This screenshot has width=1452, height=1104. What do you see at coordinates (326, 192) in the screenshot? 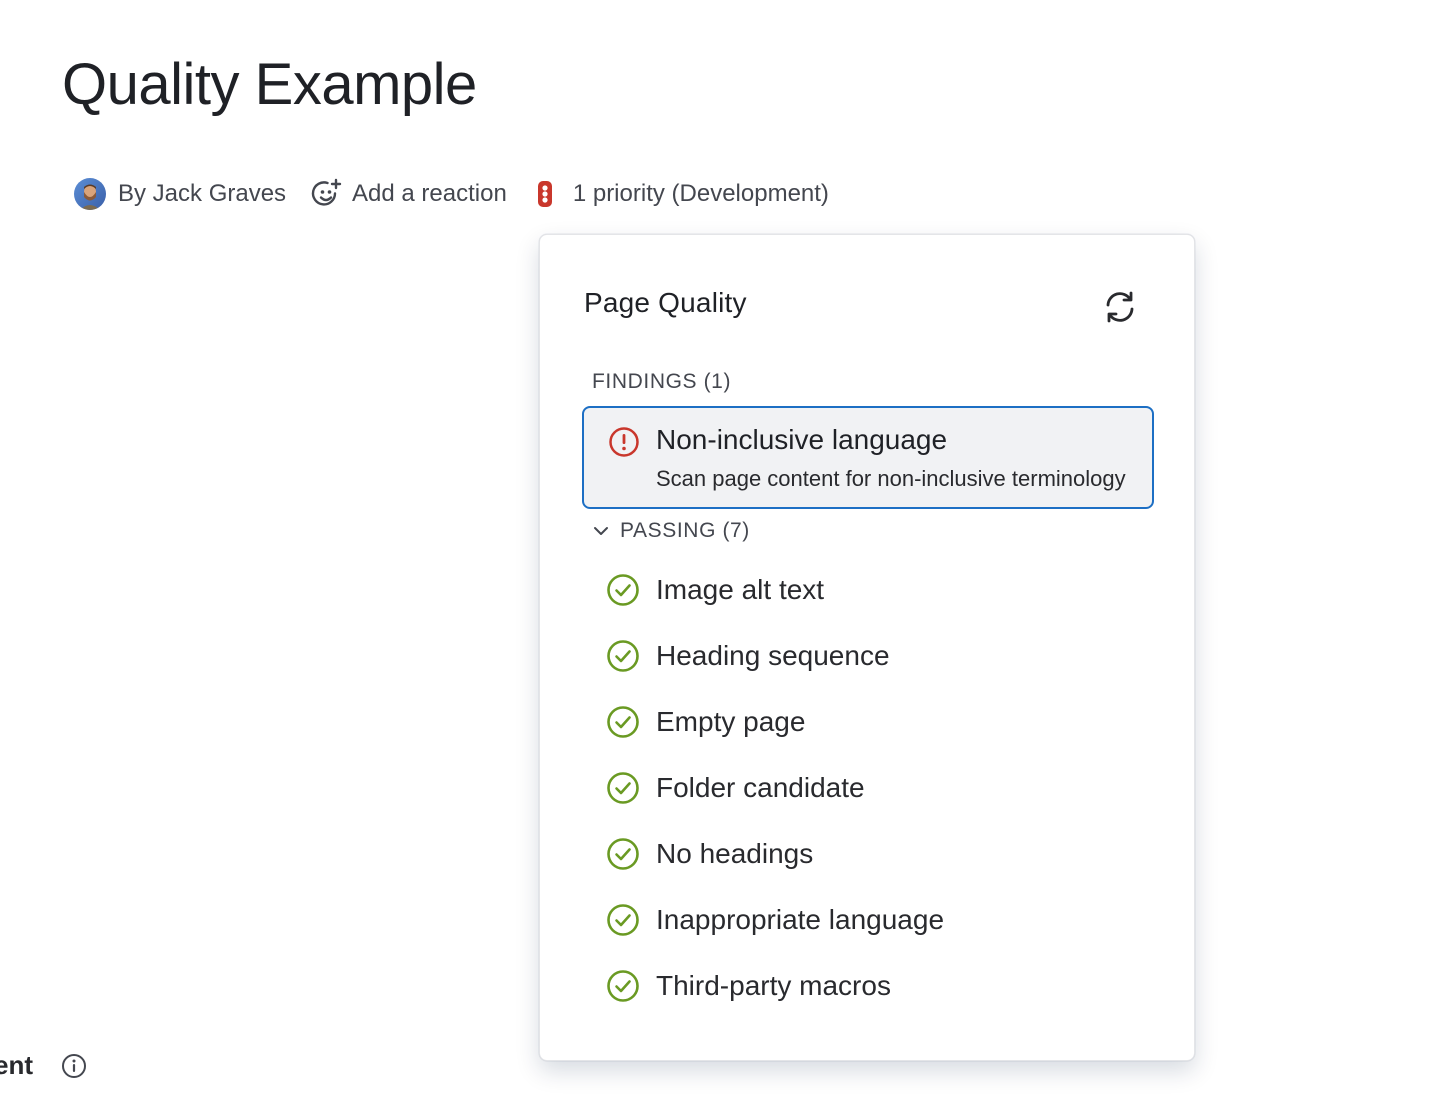
I see `add-reaction-icon` at bounding box center [326, 192].